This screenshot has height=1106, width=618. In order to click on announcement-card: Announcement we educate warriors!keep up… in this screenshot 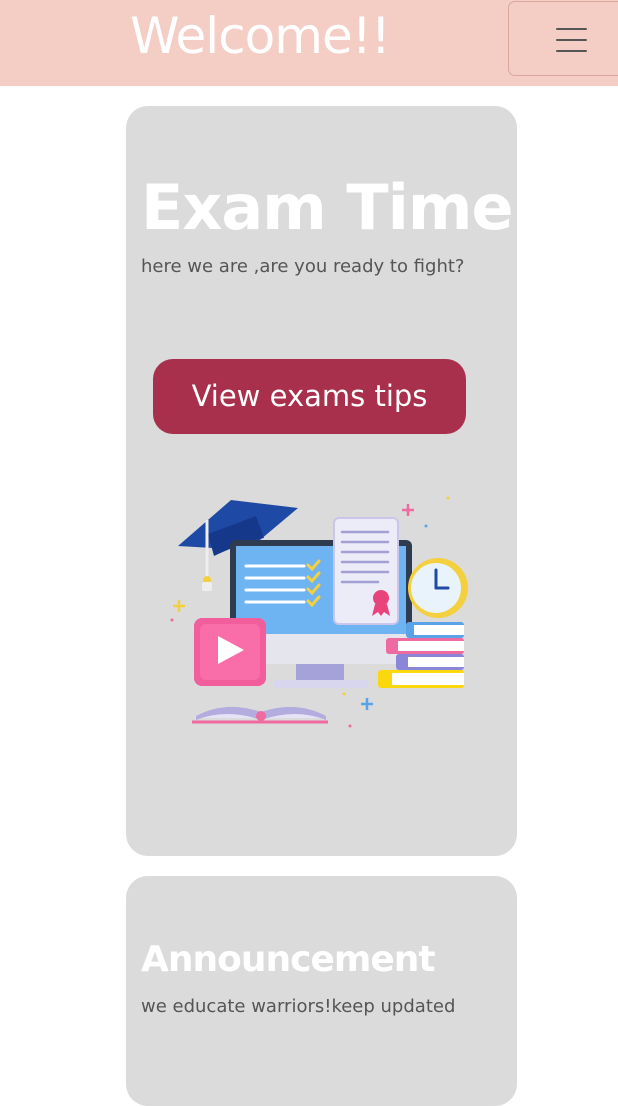, I will do `click(321, 991)`.